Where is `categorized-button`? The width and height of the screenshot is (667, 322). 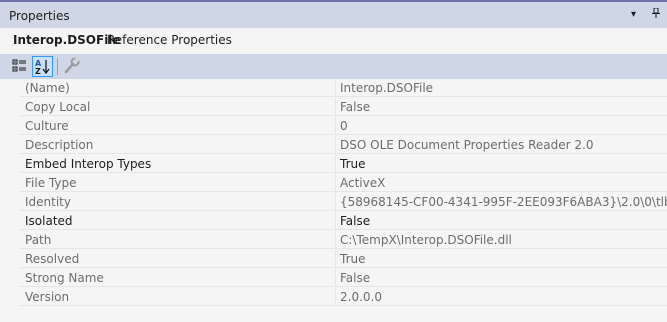
categorized-button is located at coordinates (20, 66).